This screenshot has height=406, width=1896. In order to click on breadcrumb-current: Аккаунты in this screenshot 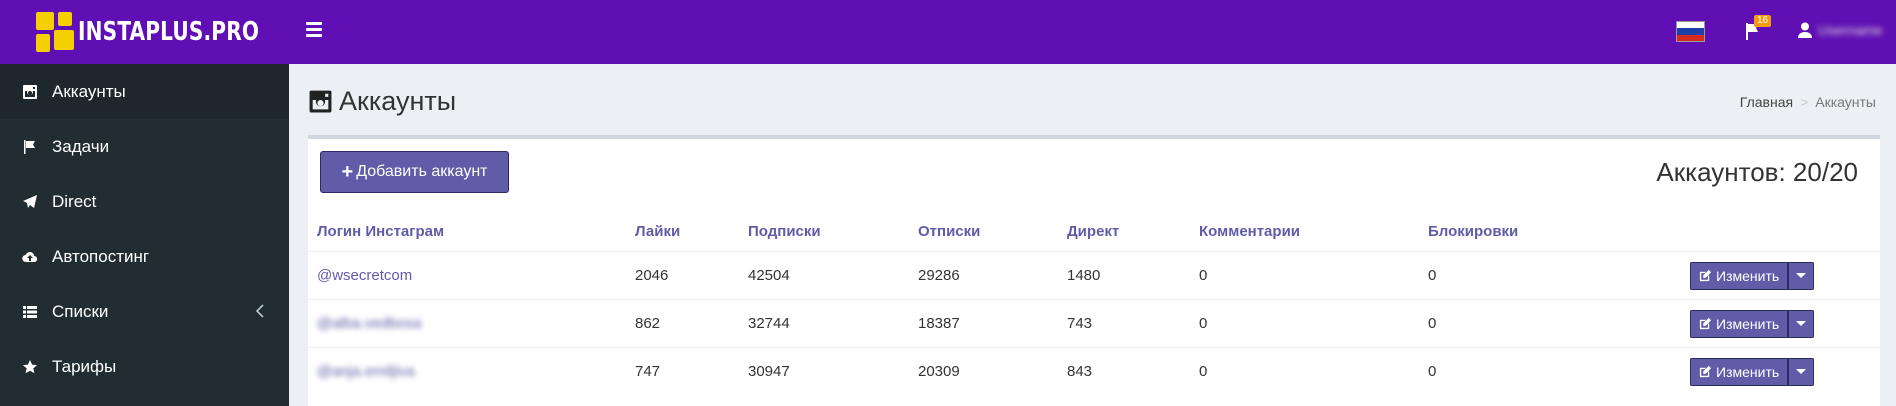, I will do `click(1845, 102)`.